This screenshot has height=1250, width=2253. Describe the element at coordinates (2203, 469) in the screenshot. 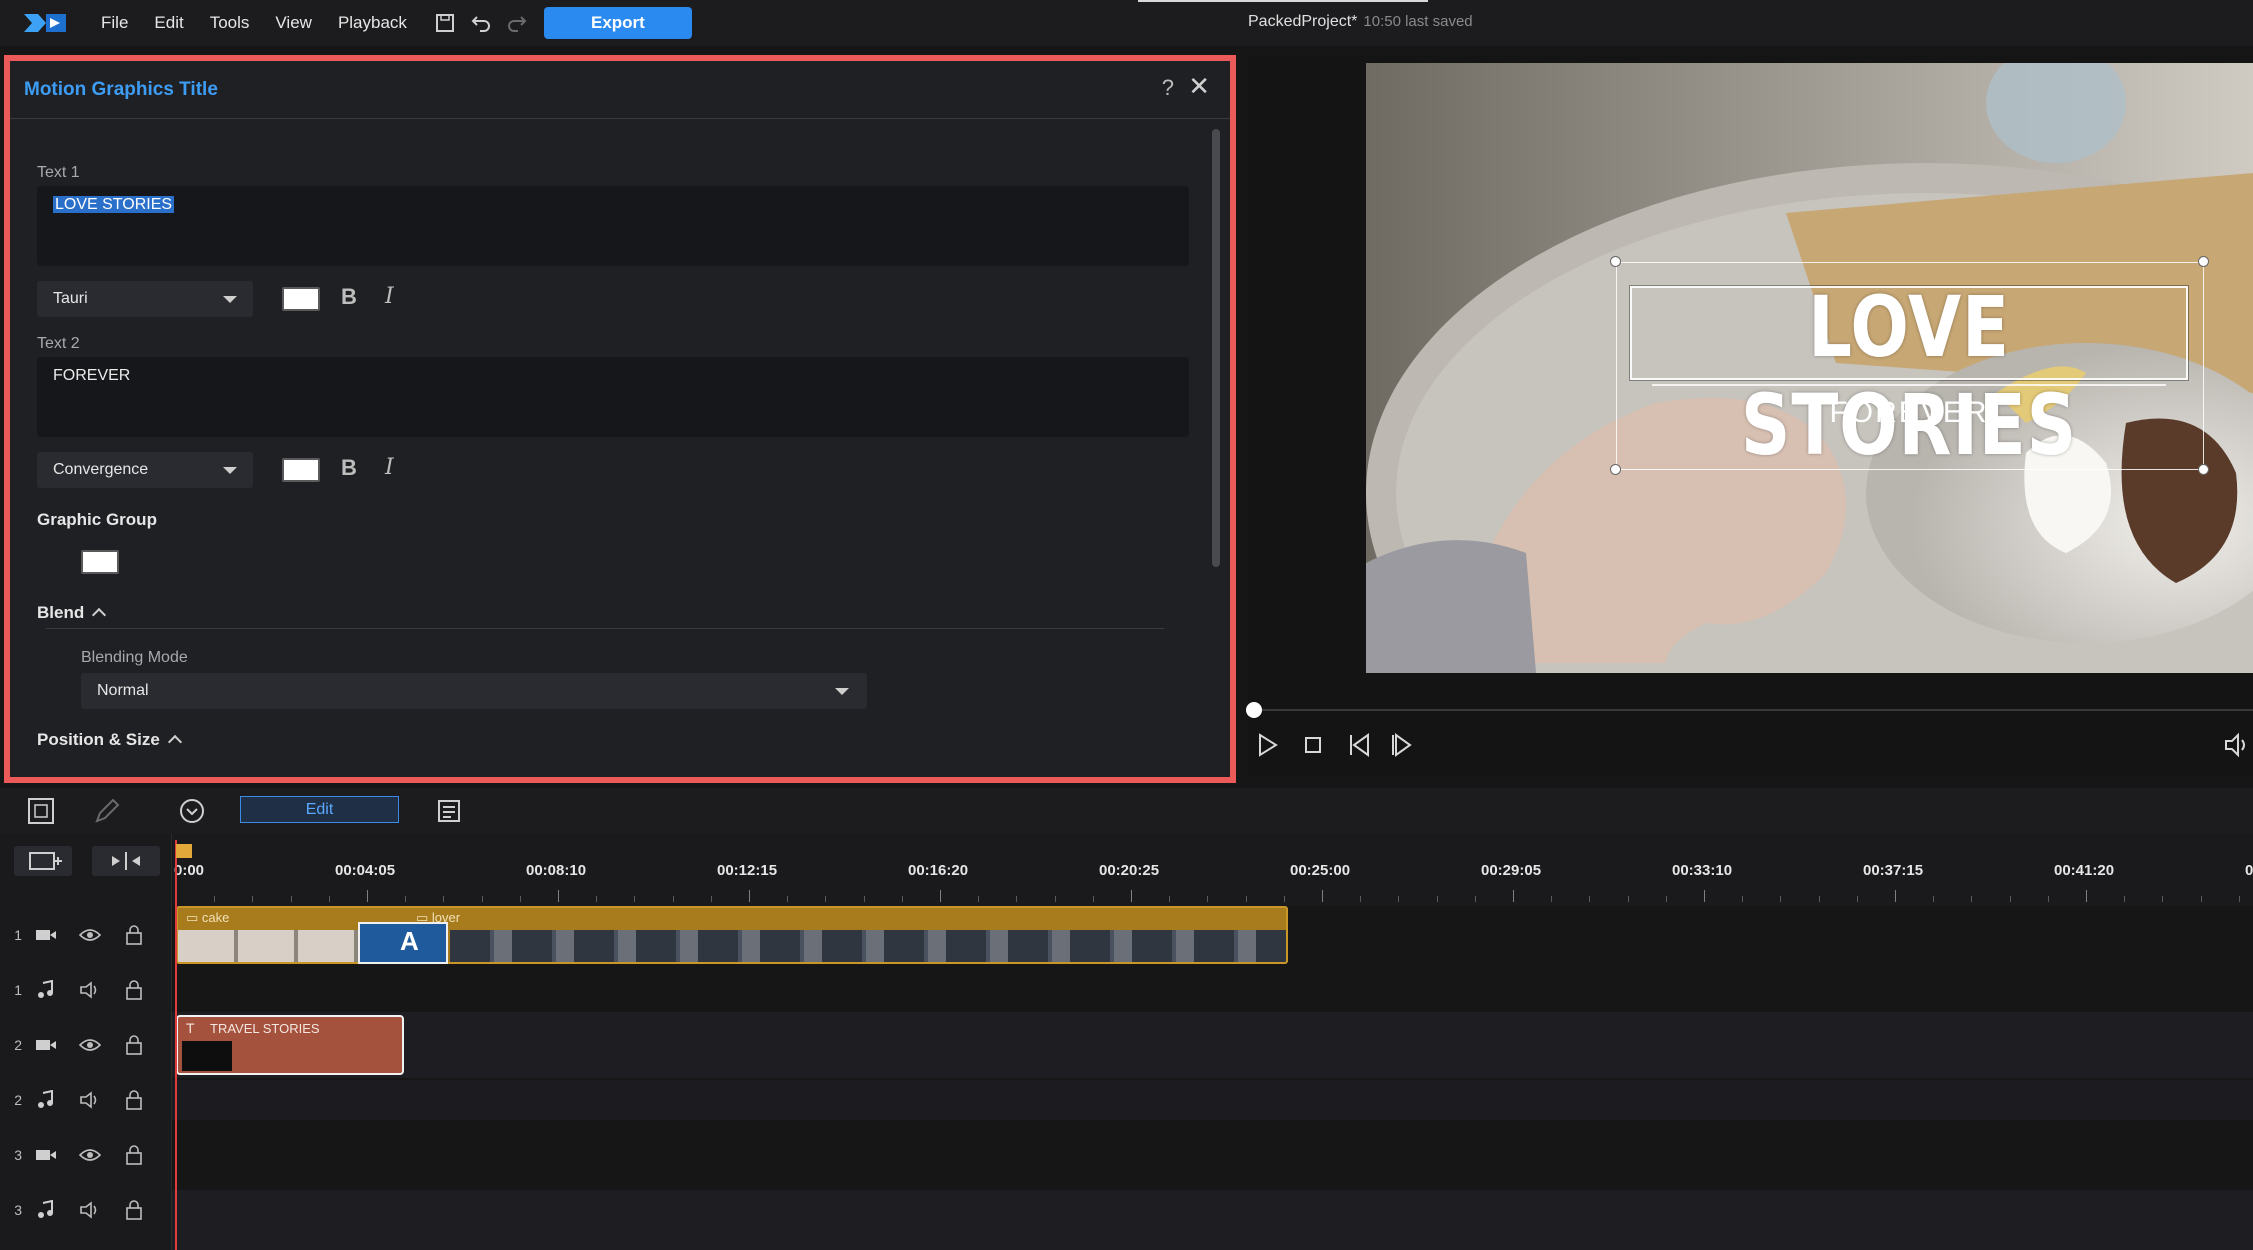

I see `resize-handle-bottom-right` at that location.